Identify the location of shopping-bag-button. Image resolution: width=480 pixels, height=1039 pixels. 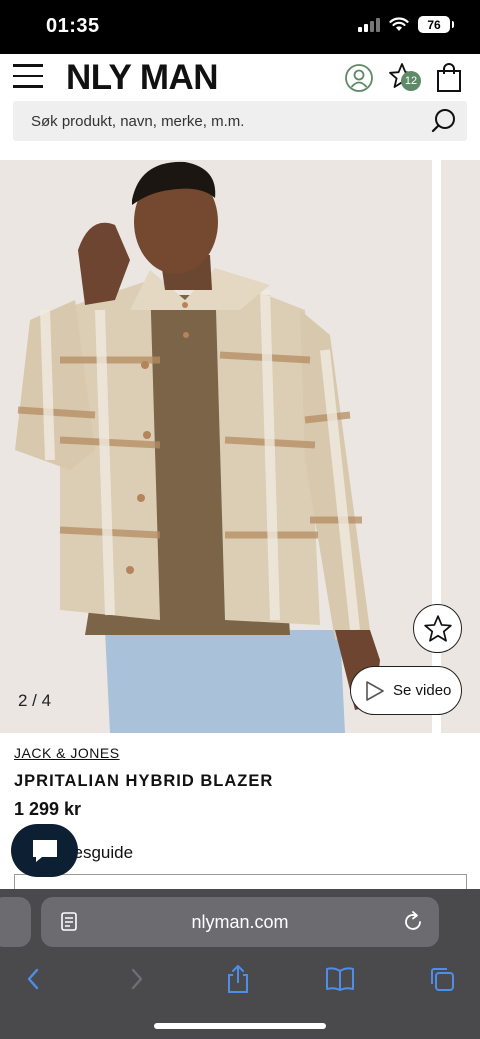
(449, 78).